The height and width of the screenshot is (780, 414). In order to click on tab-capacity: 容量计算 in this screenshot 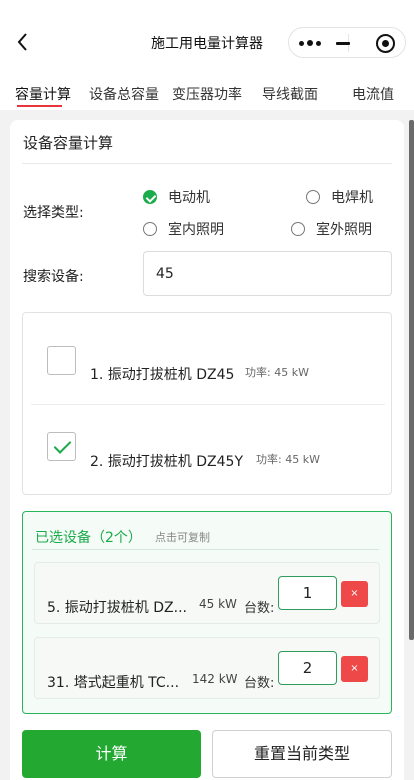, I will do `click(43, 94)`.